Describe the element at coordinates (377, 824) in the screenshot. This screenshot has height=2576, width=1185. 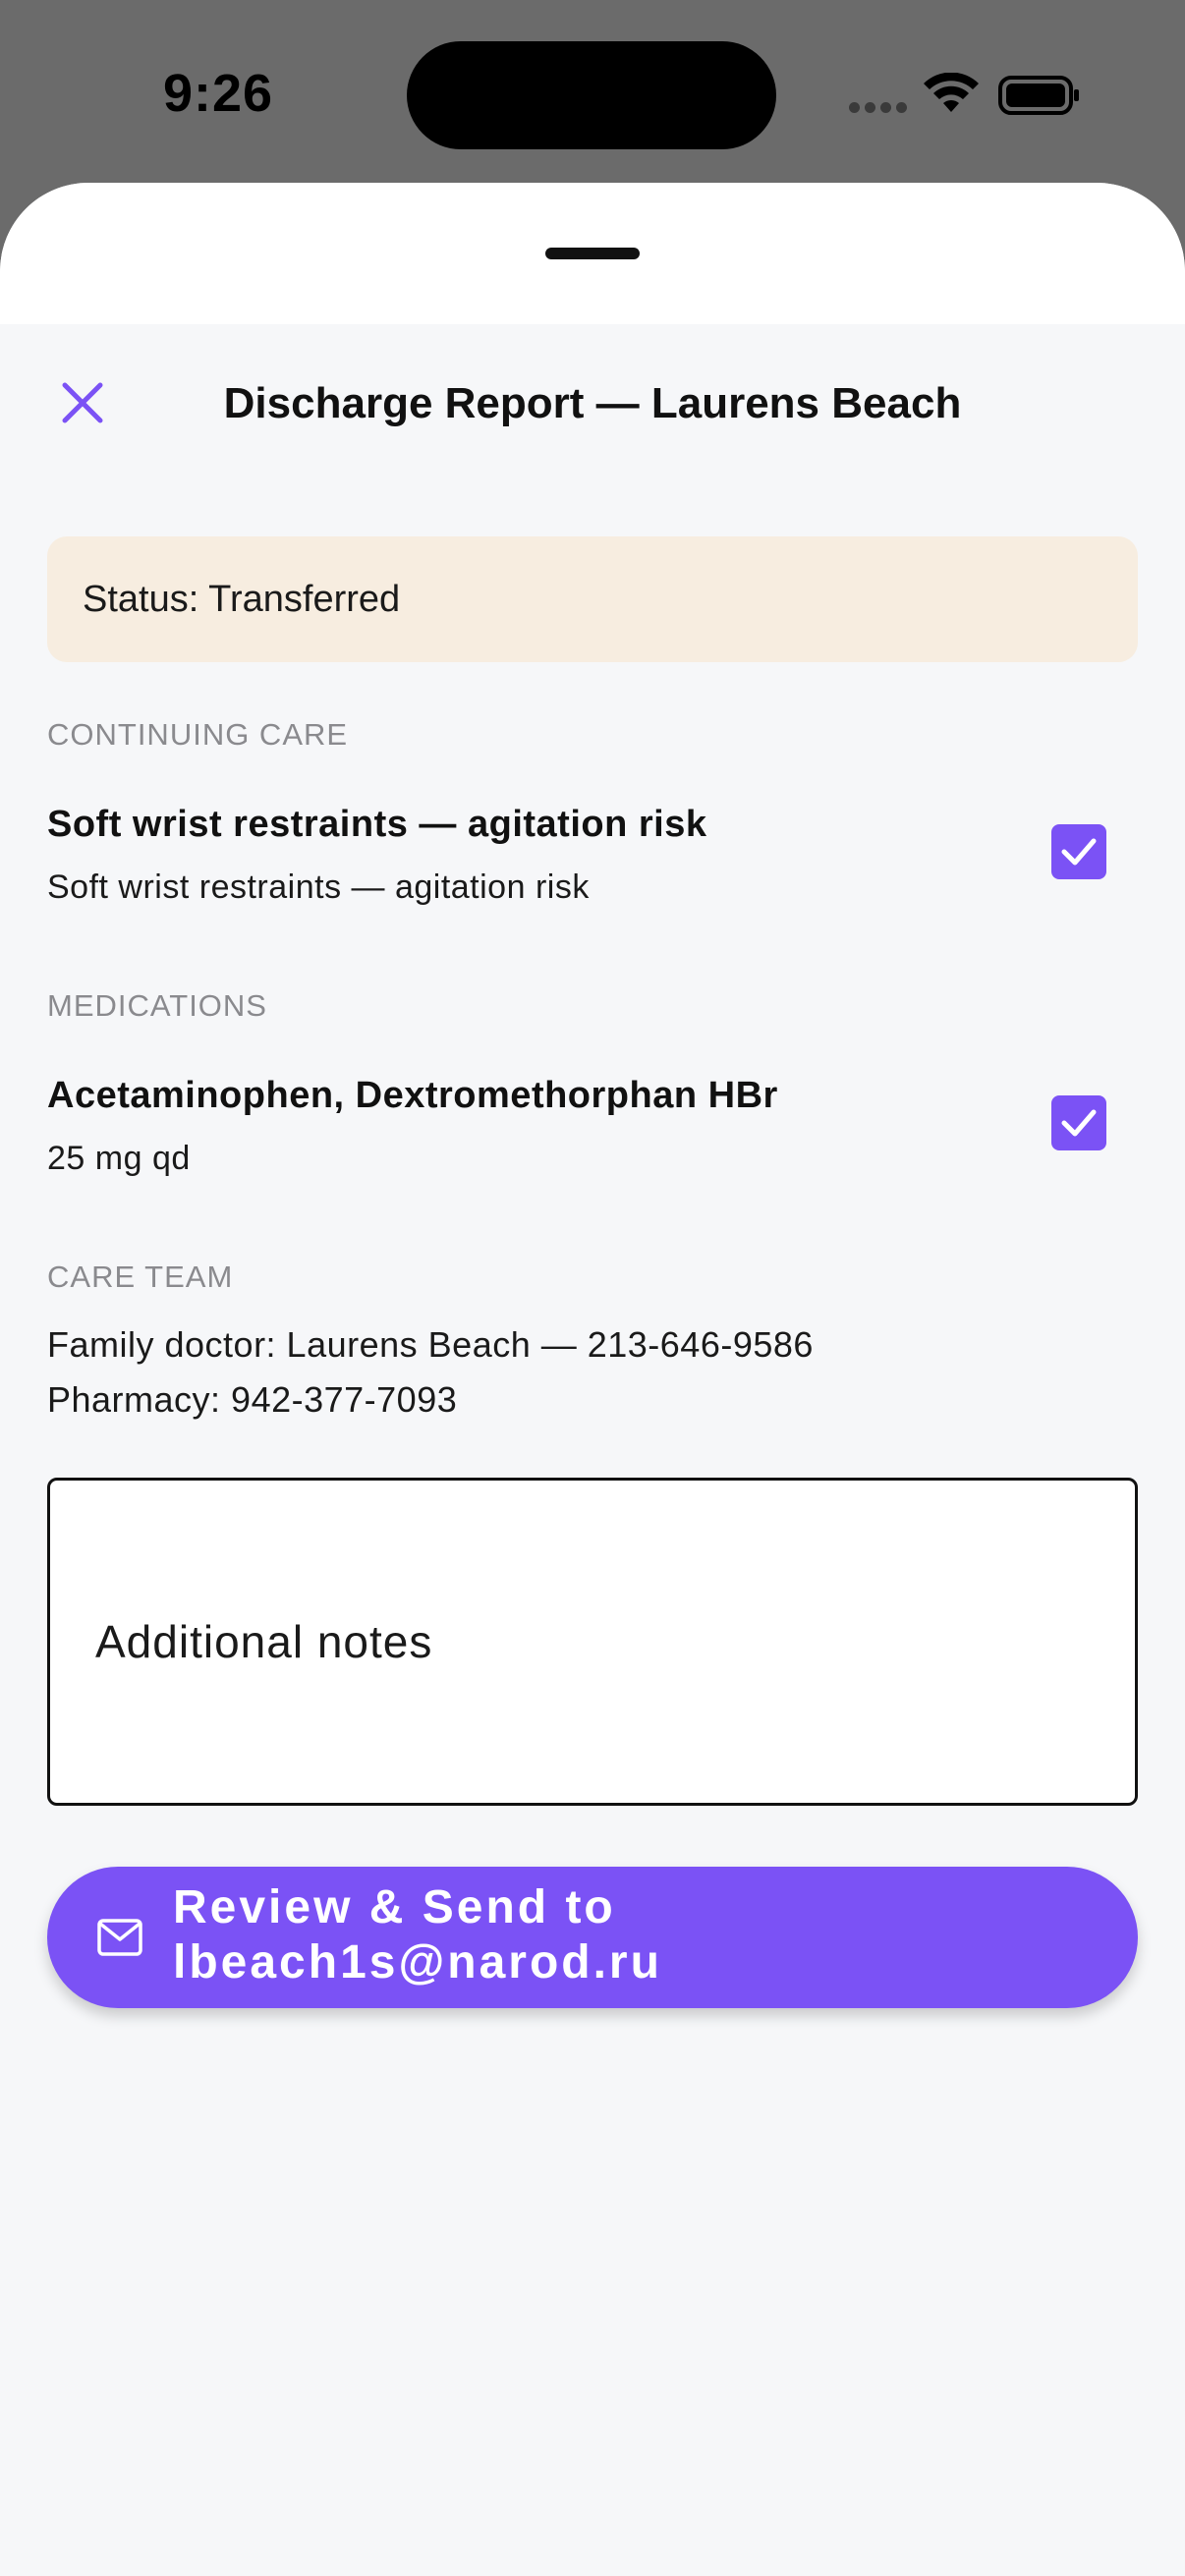
I see `care-item-title: Soft wrist restraints — agitation risk` at that location.